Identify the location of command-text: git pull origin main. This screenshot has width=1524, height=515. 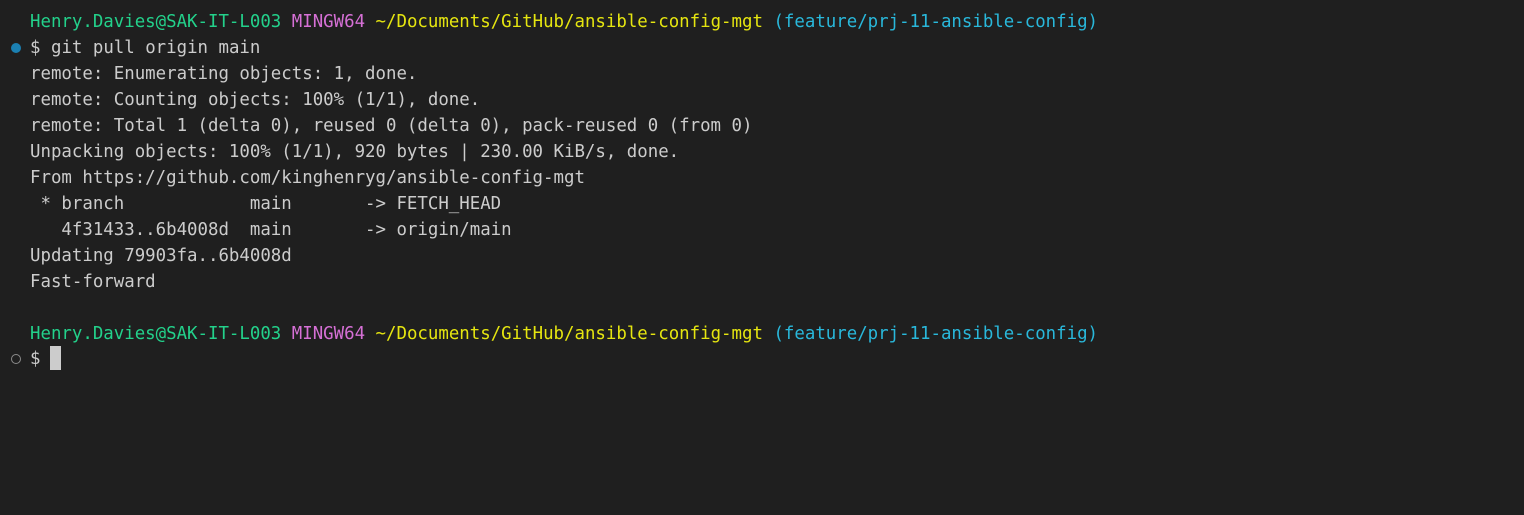
(155, 48).